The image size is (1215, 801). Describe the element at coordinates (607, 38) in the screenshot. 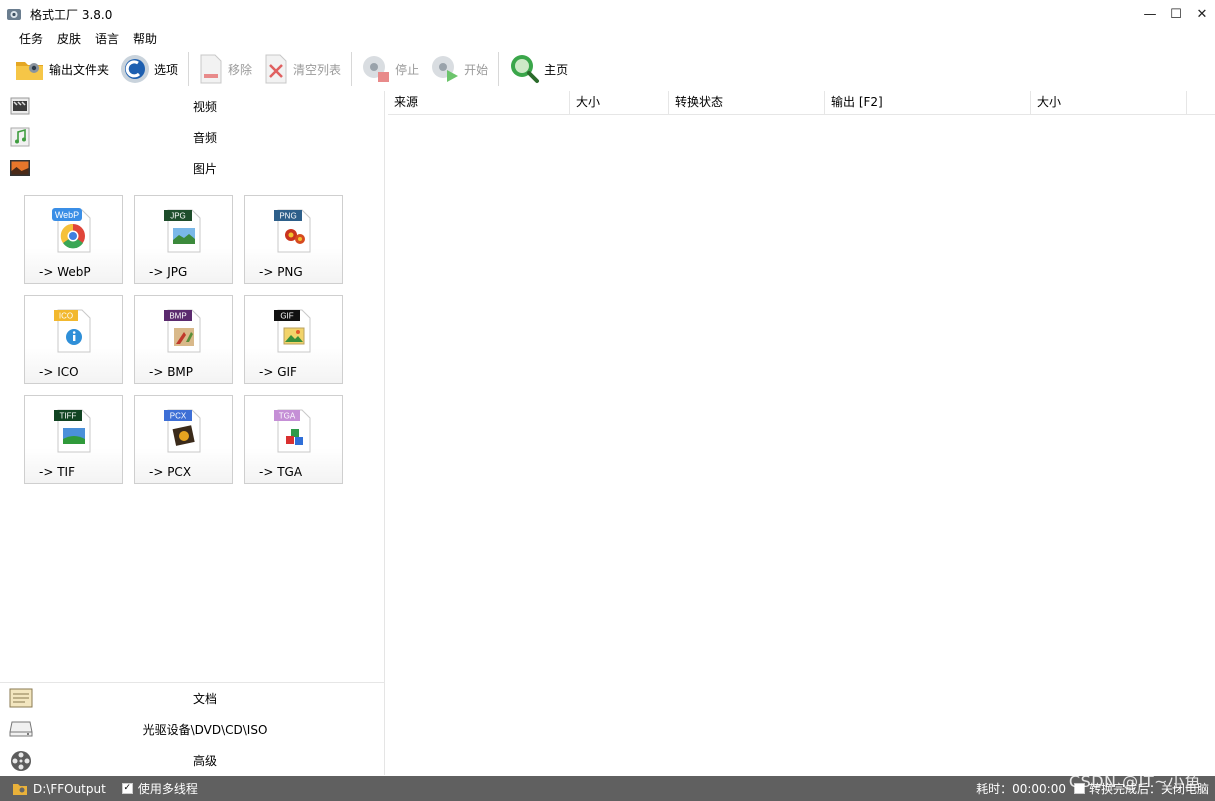

I see `menu-bar: 任务 皮肤 语言 帮助` at that location.